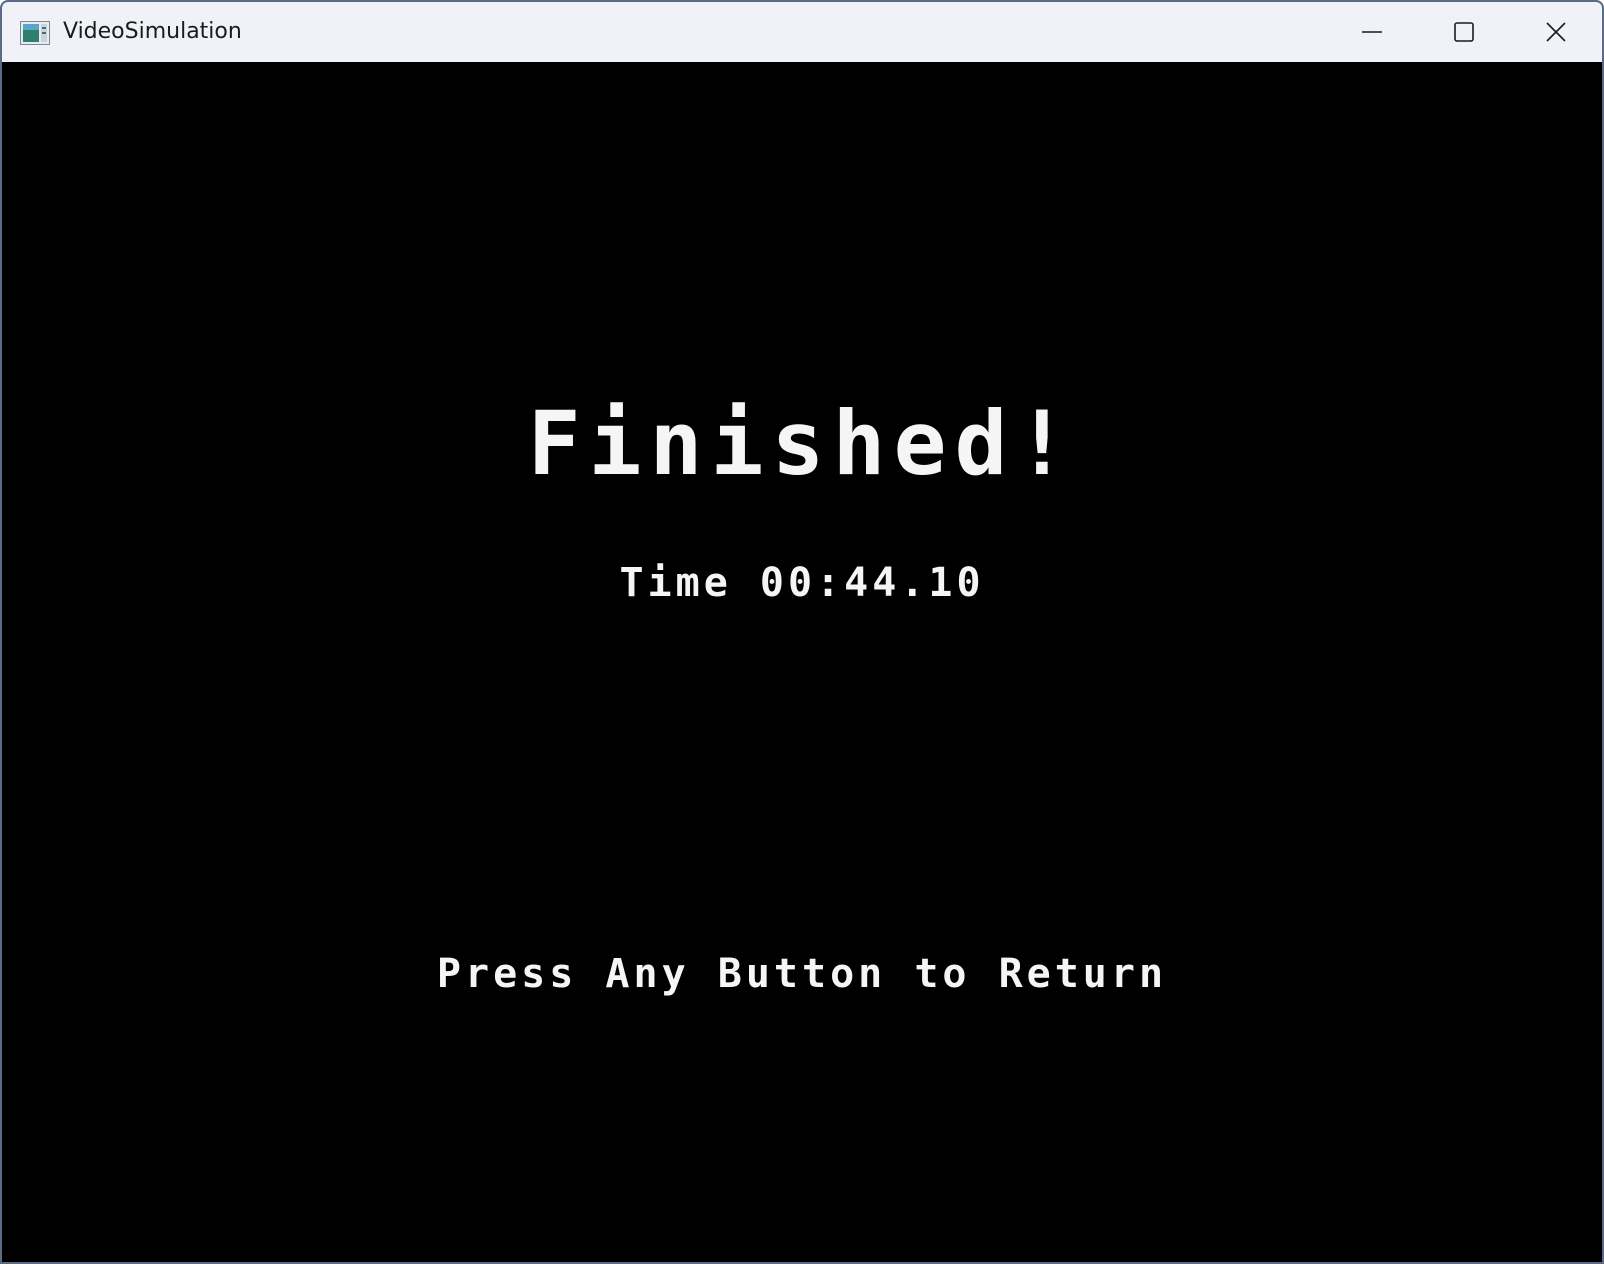  I want to click on time-label: Time, so click(675, 583).